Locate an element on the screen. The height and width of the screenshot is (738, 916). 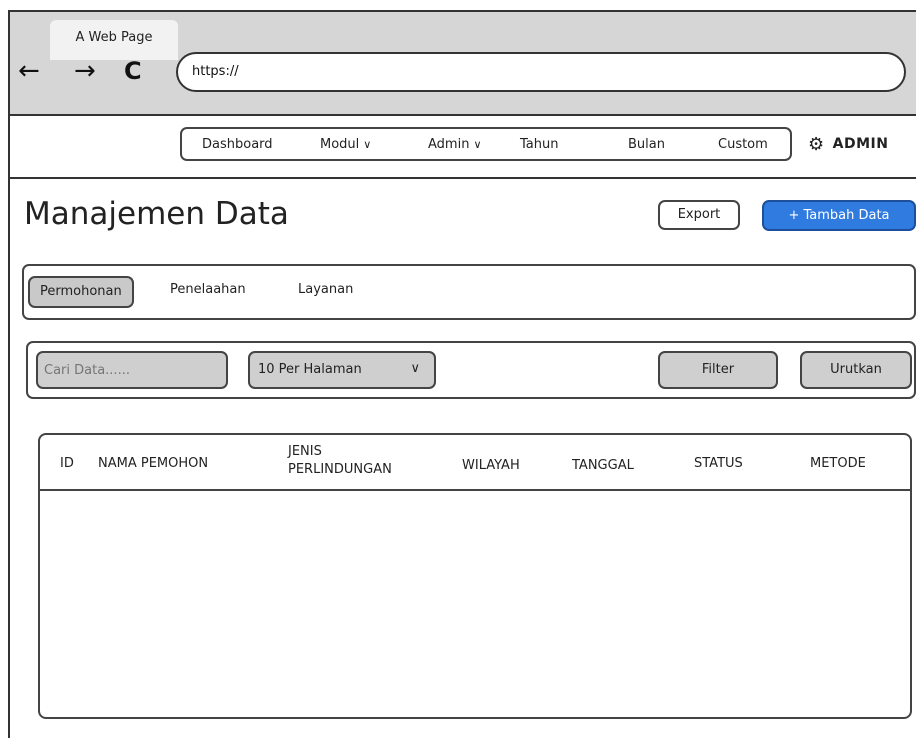
column-header-wilayah: WILAYAH is located at coordinates (491, 466).